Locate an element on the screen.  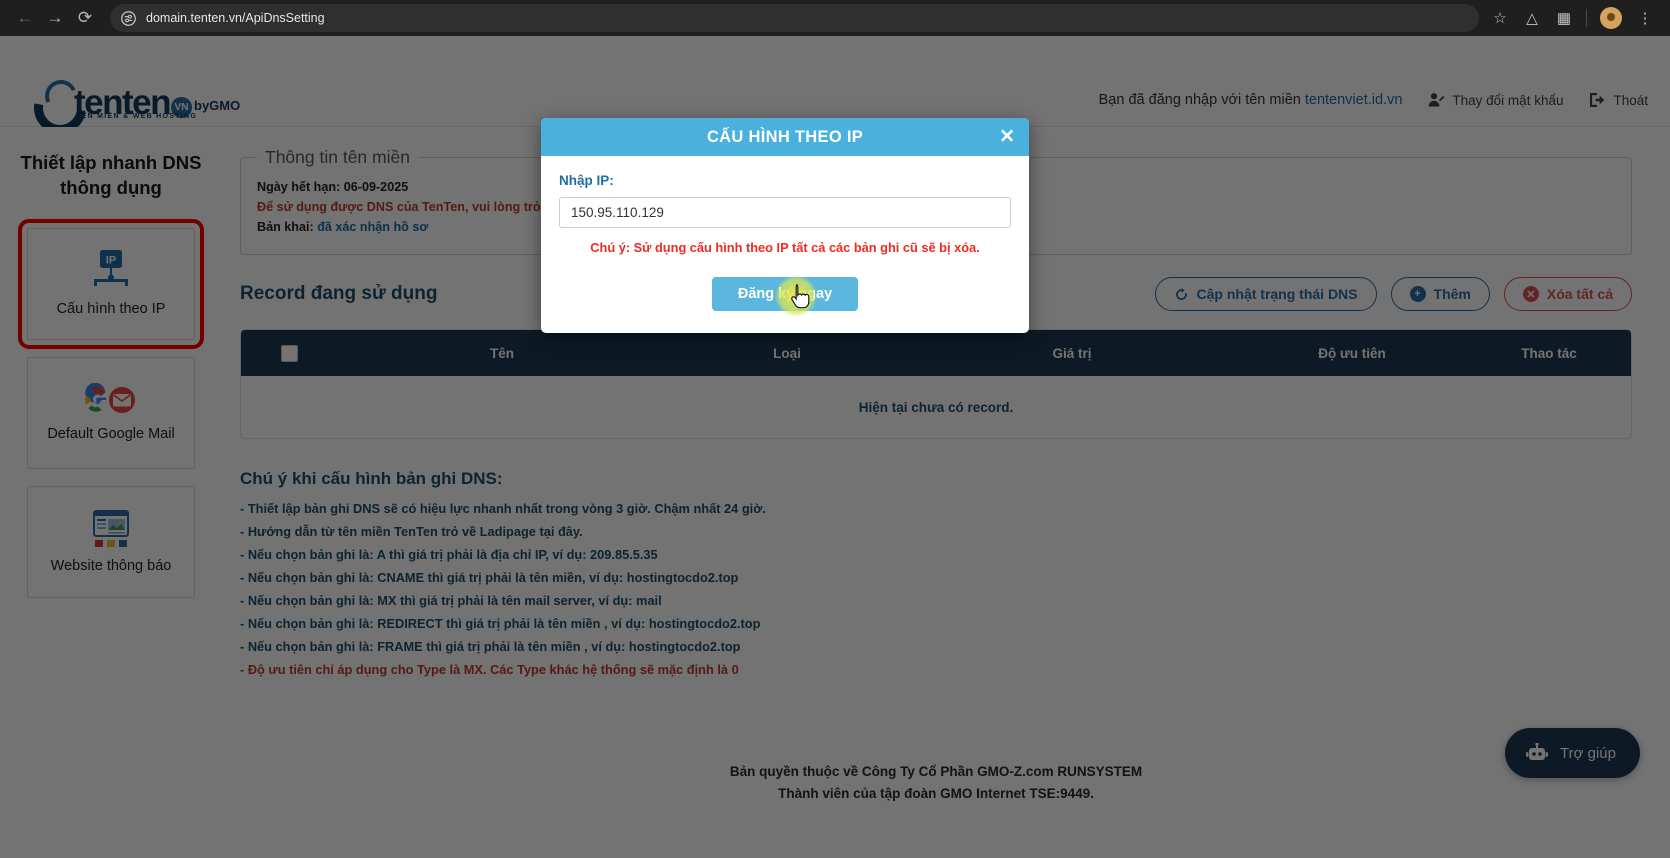
modal-header: CẤU HÌNH THEO IP ✕ is located at coordinates (785, 137).